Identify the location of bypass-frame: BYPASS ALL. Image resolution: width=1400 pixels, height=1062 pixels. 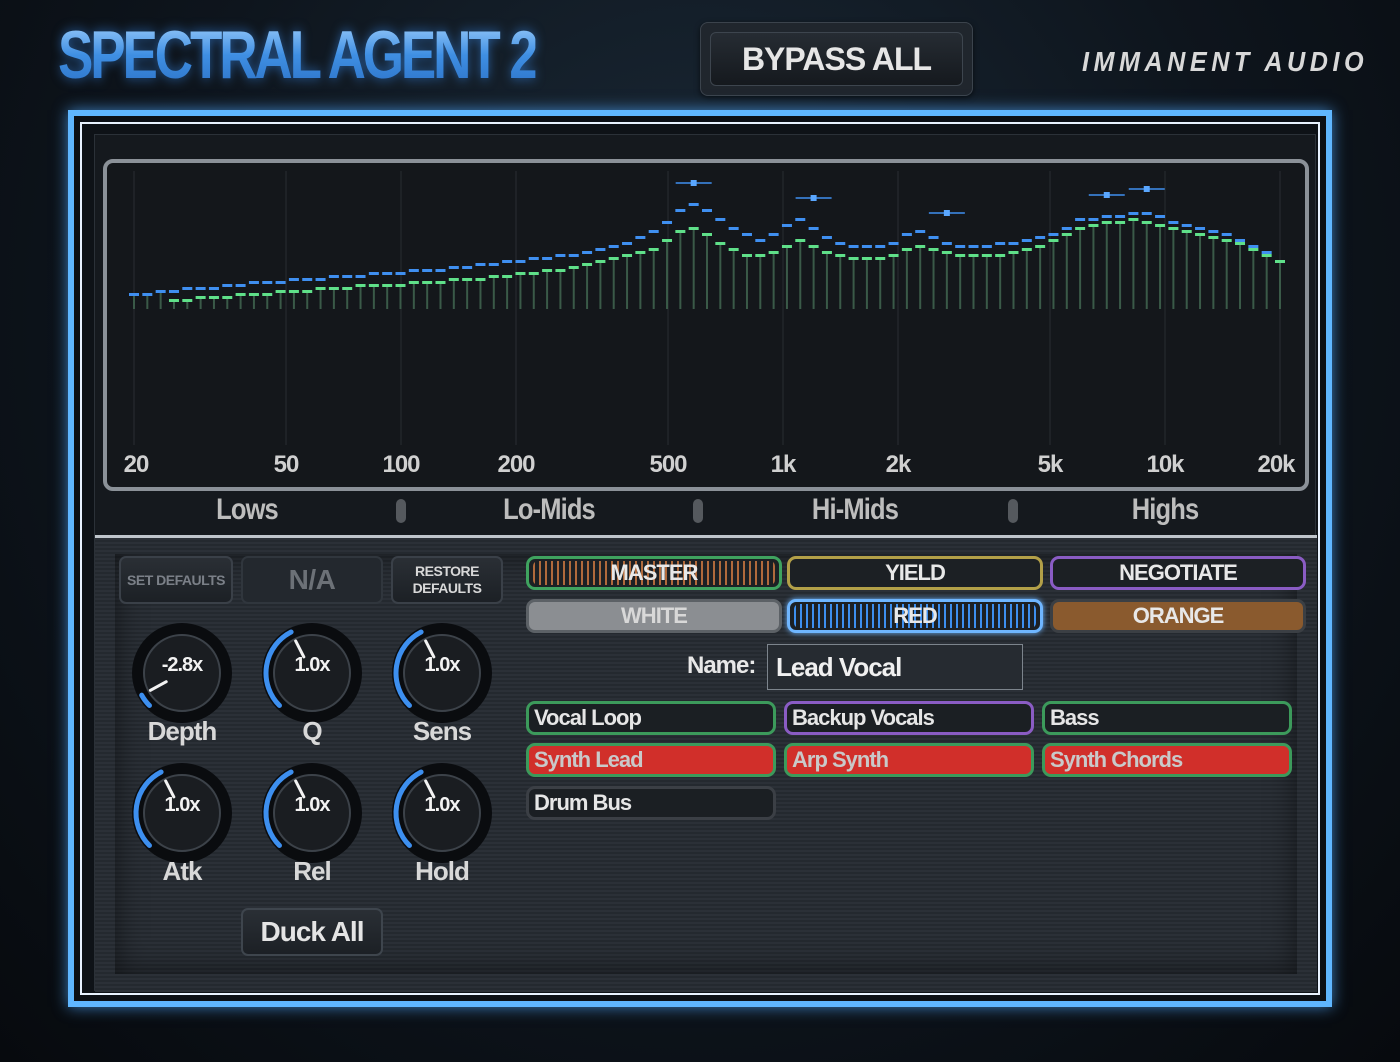
(836, 59).